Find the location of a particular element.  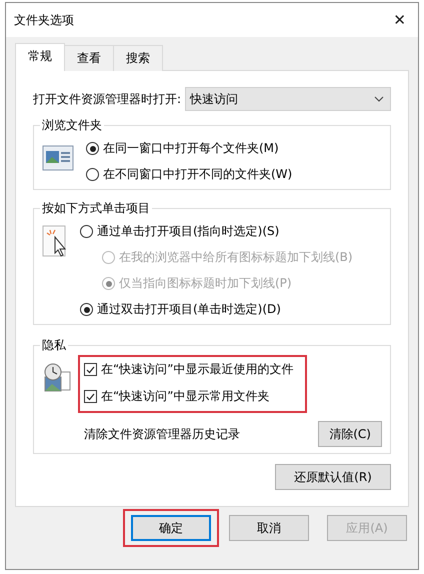

open-label: 打开文件资源管理器时打开: is located at coordinates (107, 99).